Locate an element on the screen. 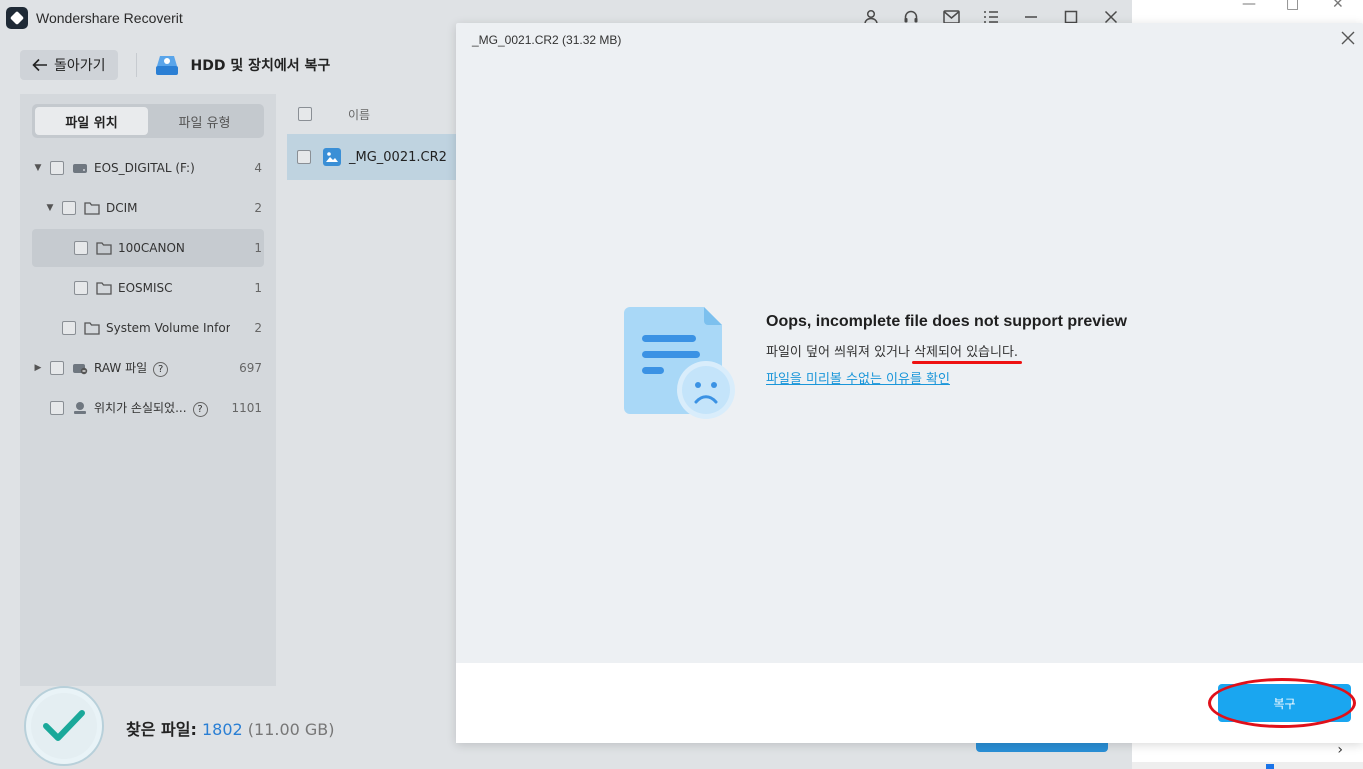 This screenshot has height=769, width=1363. dialog-title: _MG_0021.CR2 (31.32 MB) is located at coordinates (547, 40).